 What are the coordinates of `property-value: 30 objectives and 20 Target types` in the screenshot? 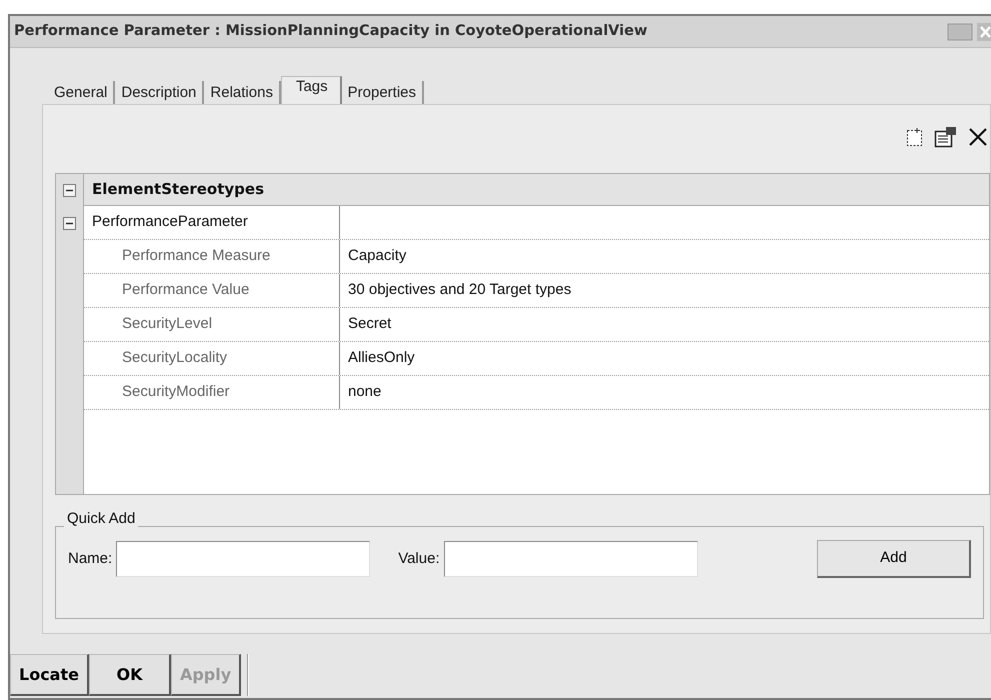 It's located at (664, 290).